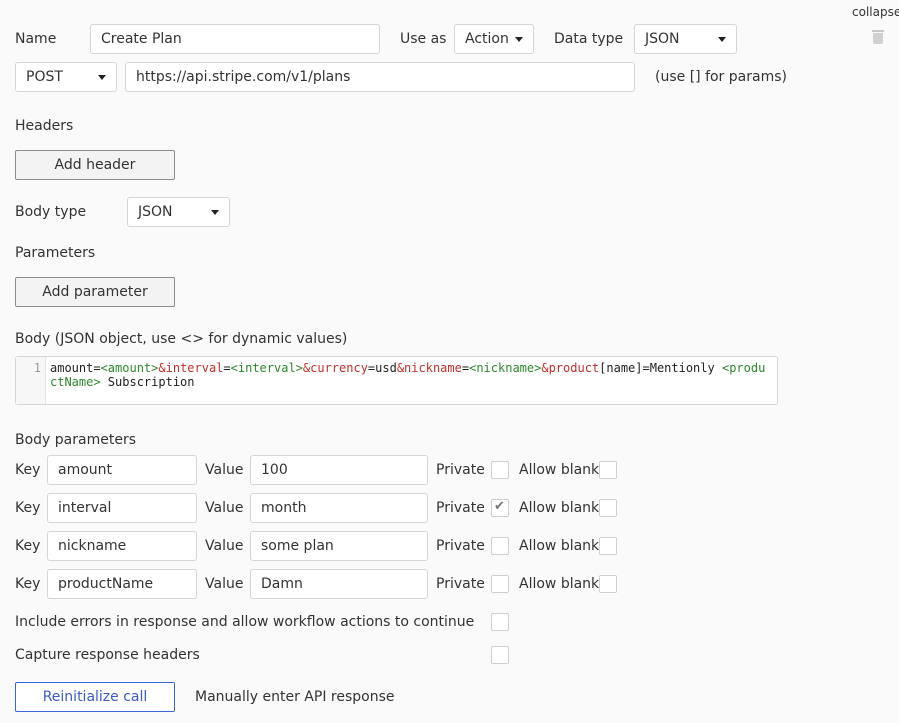 This screenshot has width=899, height=723. What do you see at coordinates (235, 39) in the screenshot?
I see `name-input: Create Plan` at bounding box center [235, 39].